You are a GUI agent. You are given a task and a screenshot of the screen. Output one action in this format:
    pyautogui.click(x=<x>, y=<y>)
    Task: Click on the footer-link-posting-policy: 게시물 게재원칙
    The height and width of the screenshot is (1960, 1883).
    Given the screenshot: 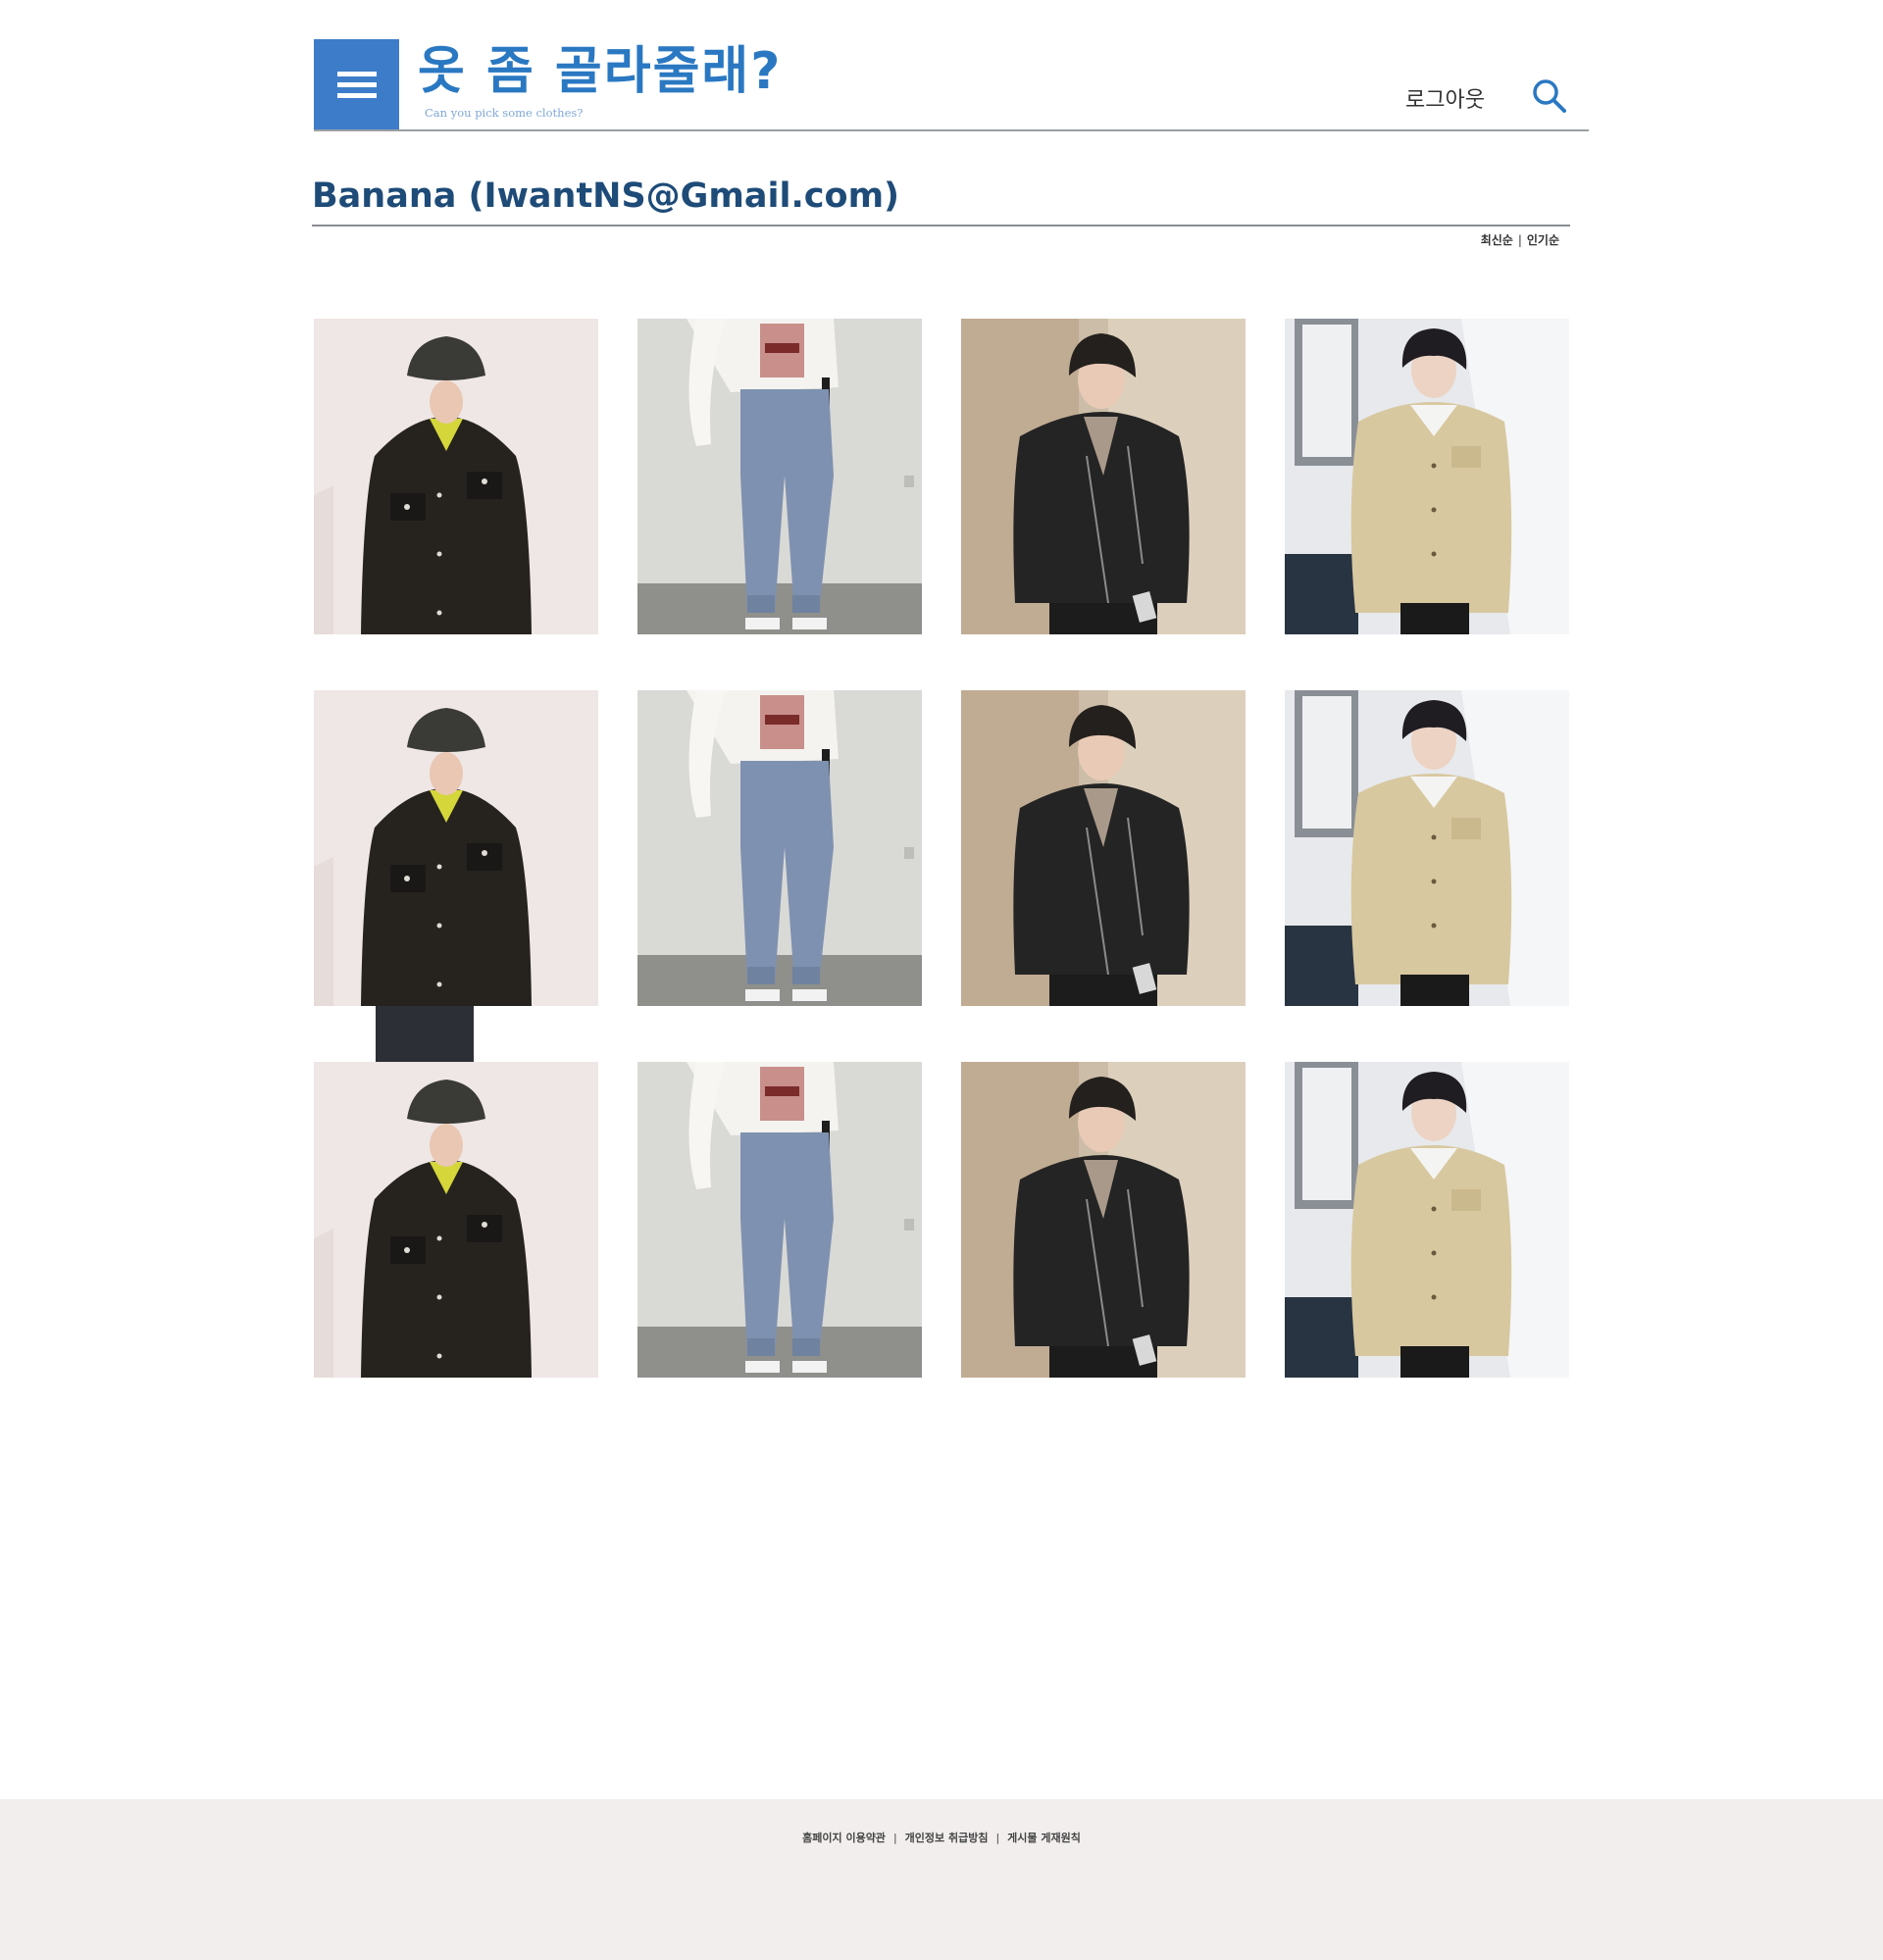 What is the action you would take?
    pyautogui.click(x=1044, y=1838)
    